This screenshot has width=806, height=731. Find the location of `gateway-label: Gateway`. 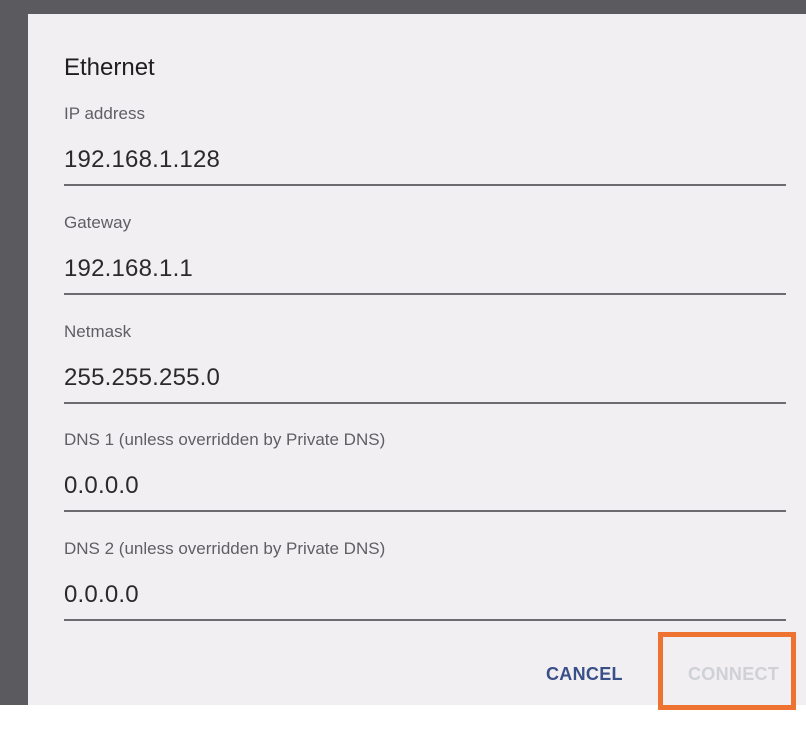

gateway-label: Gateway is located at coordinates (98, 222).